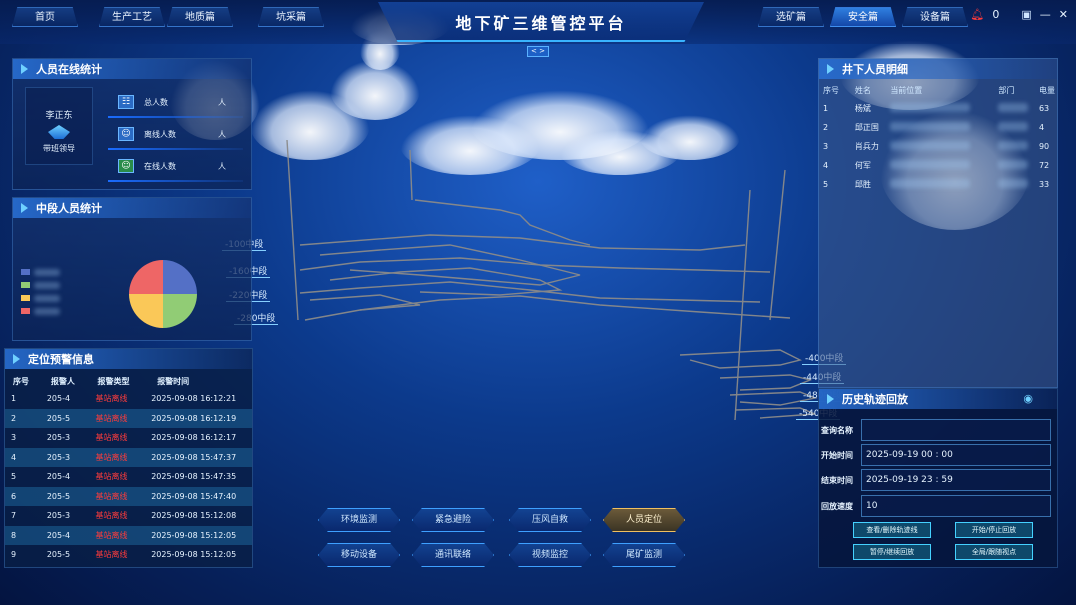  I want to click on warning-row: 4 205-3 基站离线 2025-09-08 15:47:37, so click(128, 457).